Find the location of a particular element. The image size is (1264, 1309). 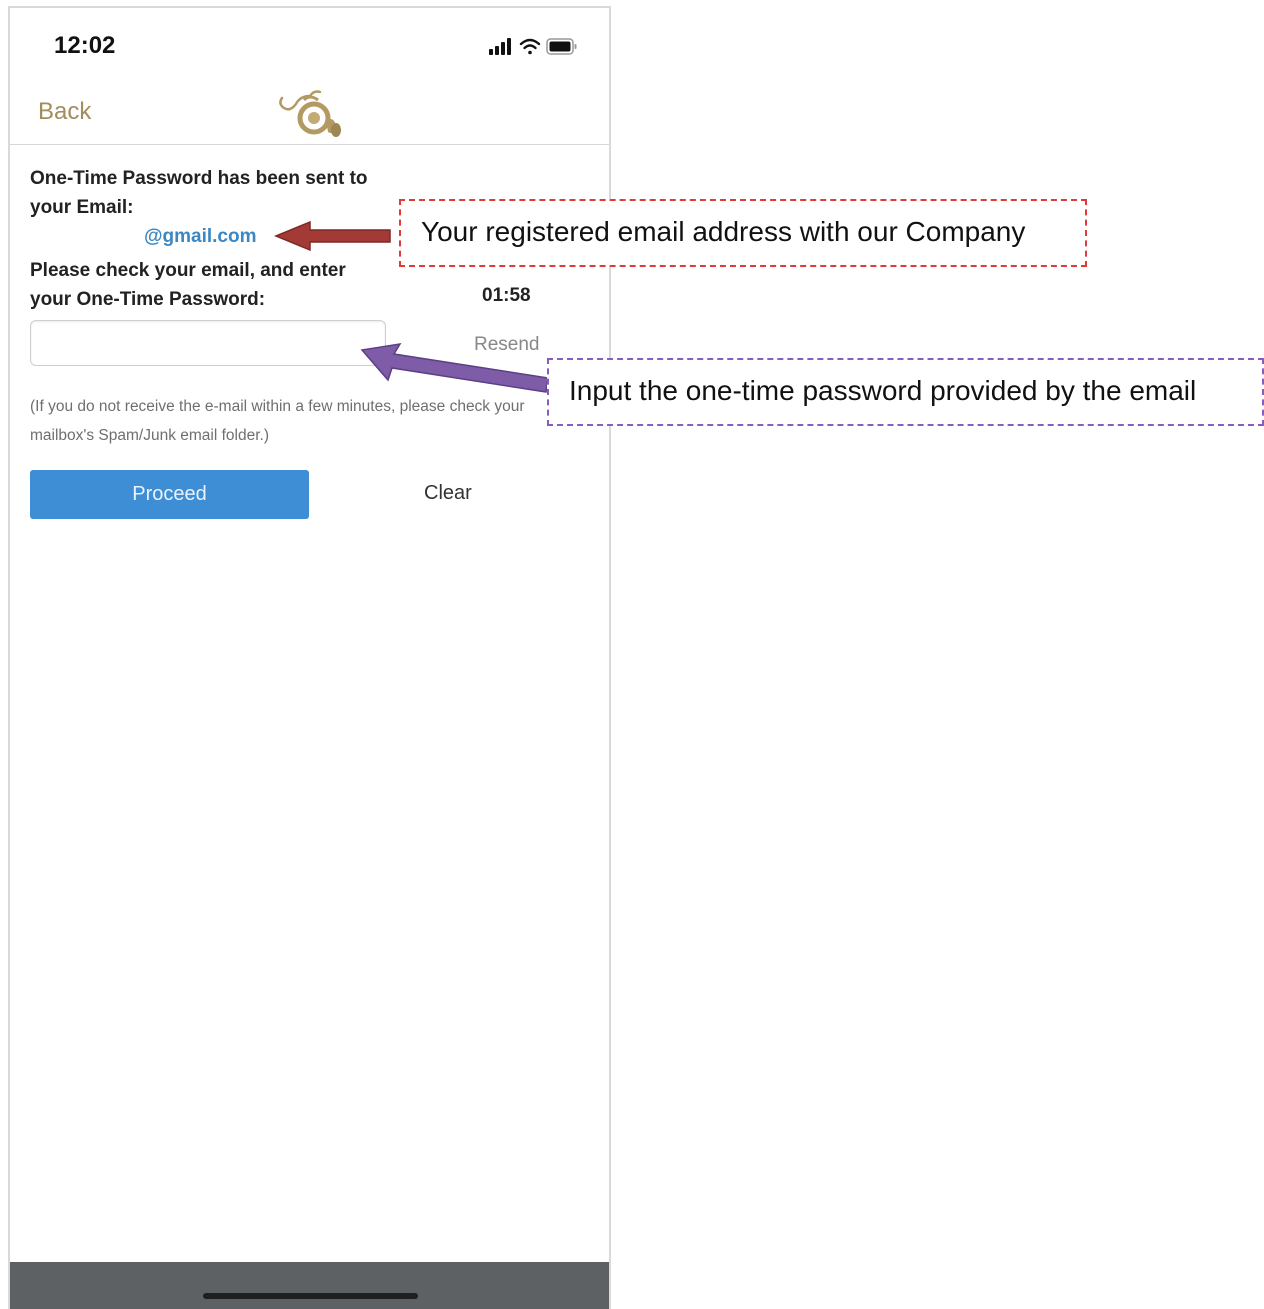

proceed-button: Proceed is located at coordinates (169, 494).